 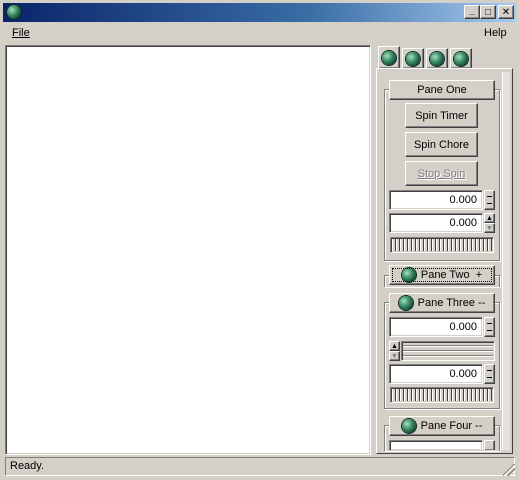 I want to click on pane-one-value-1-spinner, so click(x=489, y=200).